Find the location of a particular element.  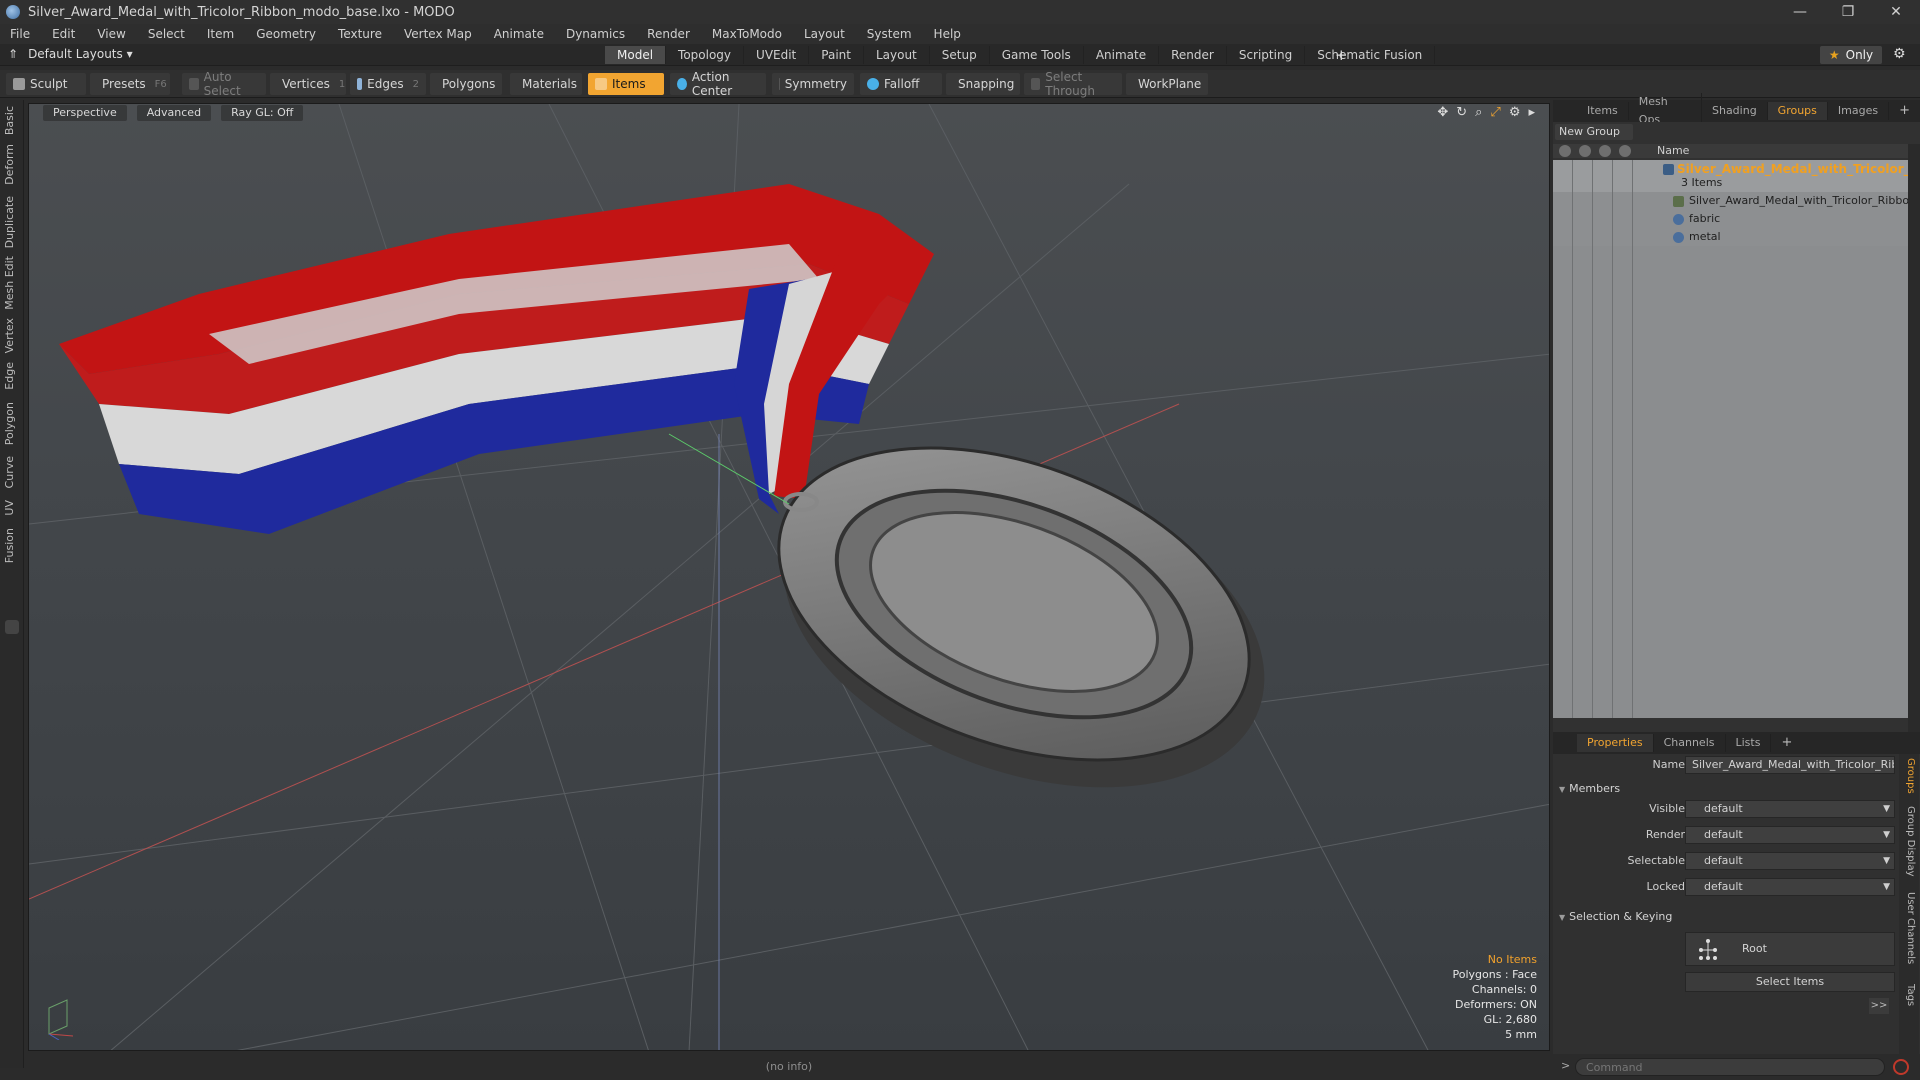

vtab-edge: Edge is located at coordinates (12, 376).